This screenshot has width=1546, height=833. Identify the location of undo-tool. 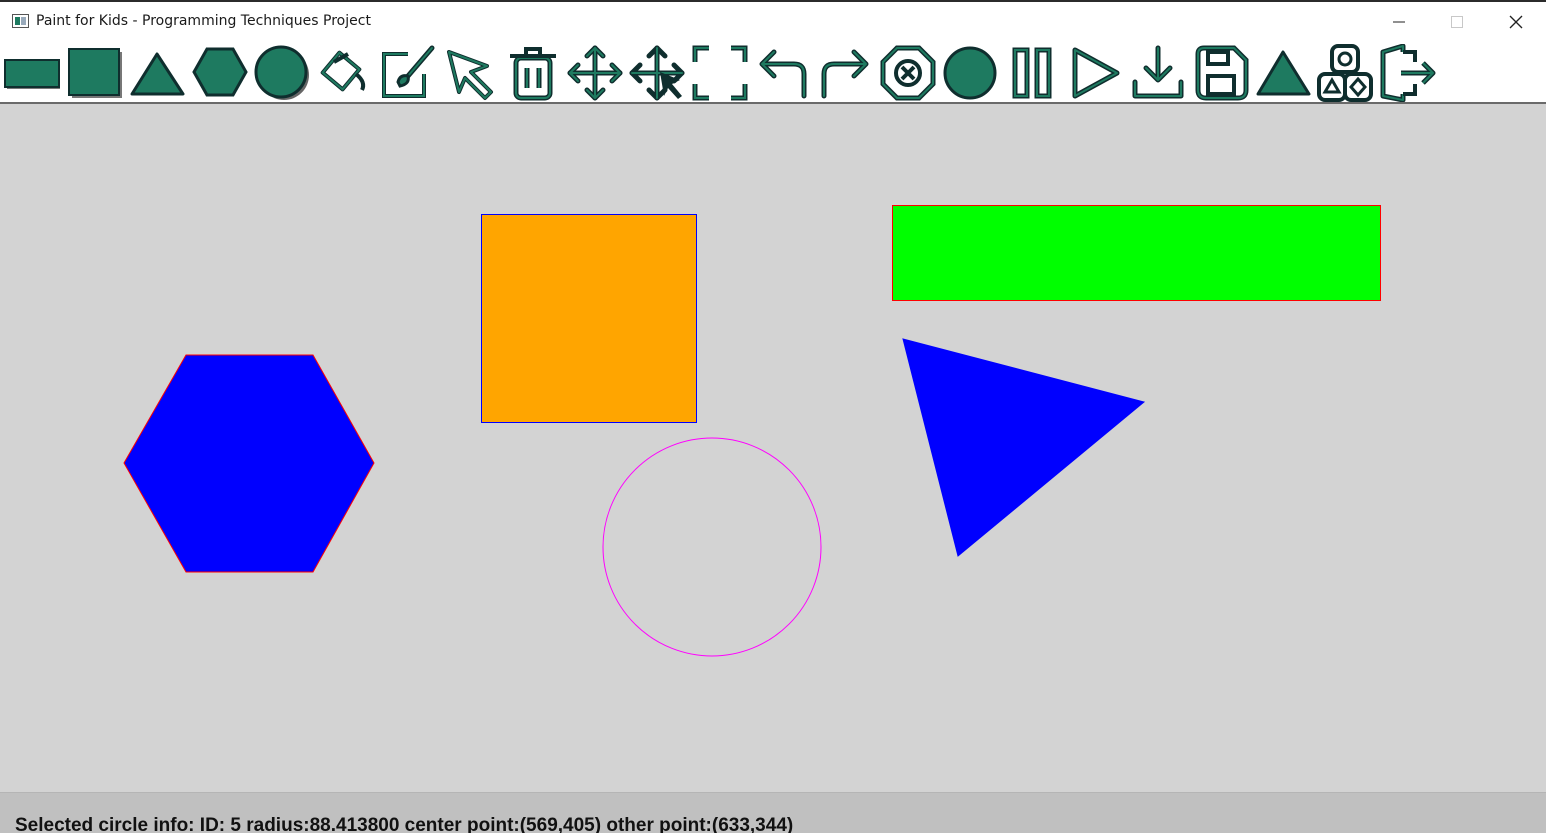
(783, 73).